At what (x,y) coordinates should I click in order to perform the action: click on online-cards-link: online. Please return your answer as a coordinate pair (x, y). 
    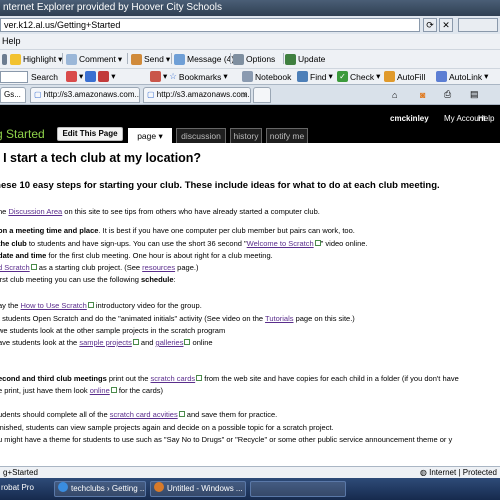
    Looking at the image, I should click on (100, 390).